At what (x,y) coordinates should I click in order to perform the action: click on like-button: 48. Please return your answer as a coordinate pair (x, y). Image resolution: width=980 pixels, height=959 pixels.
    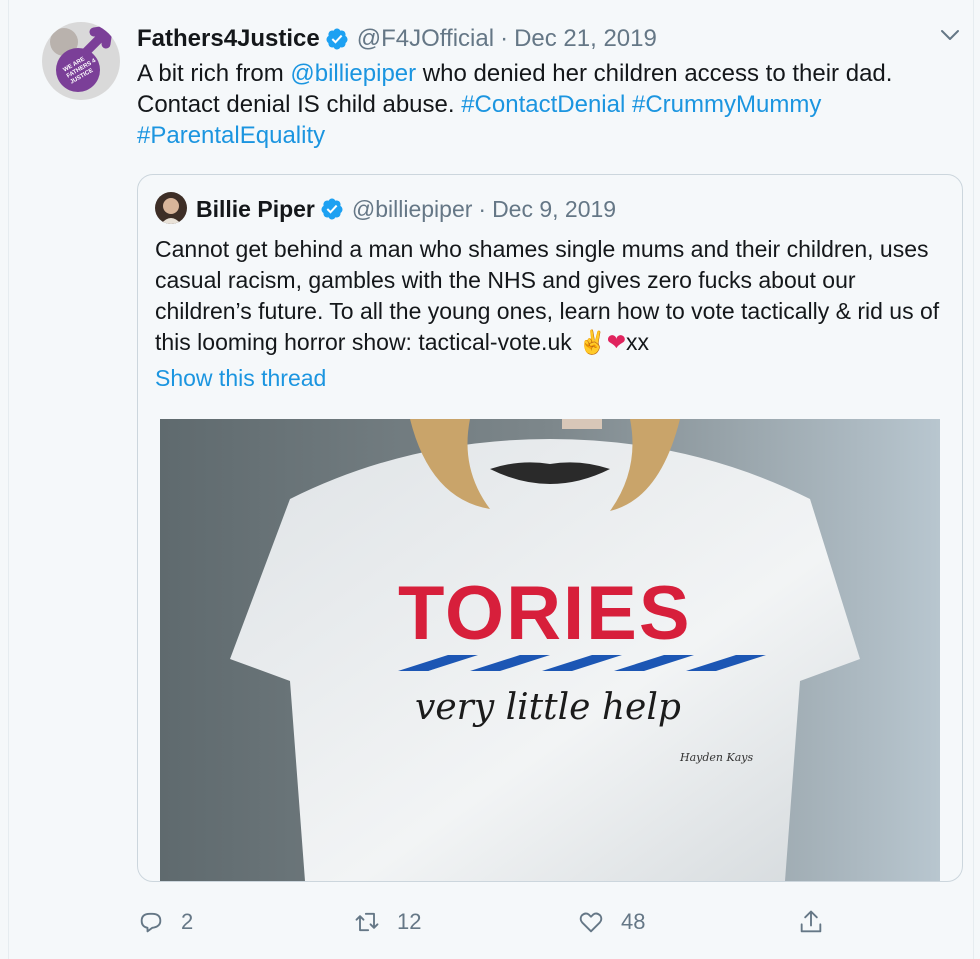
    Looking at the image, I should click on (611, 922).